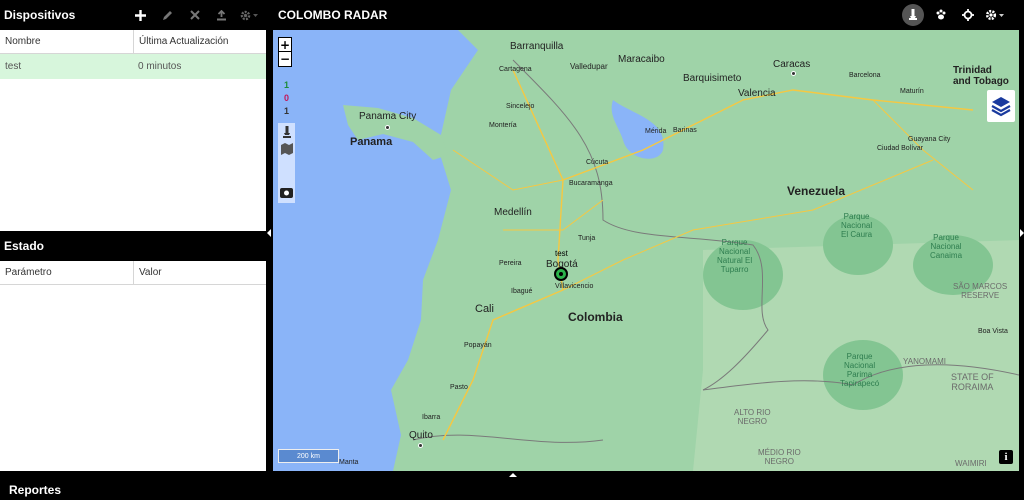  I want to click on follow-toggle-button, so click(286, 132).